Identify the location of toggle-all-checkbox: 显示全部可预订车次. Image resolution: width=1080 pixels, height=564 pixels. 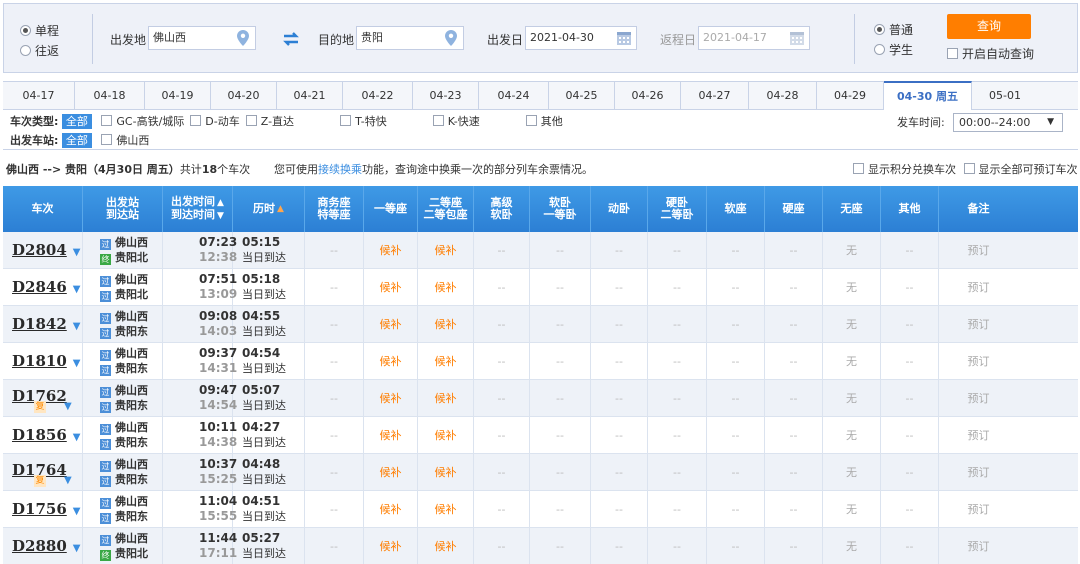
(1020, 169).